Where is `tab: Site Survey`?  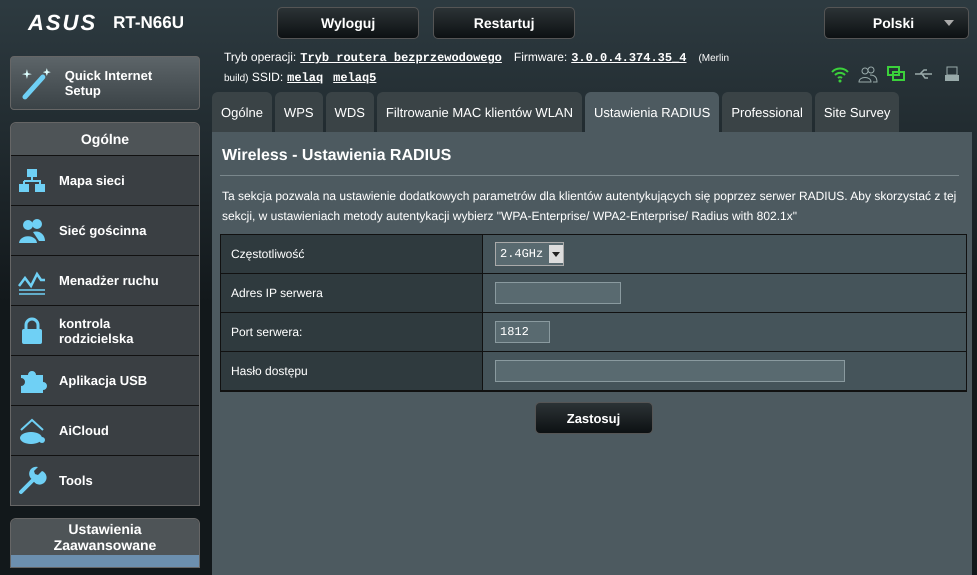 tab: Site Survey is located at coordinates (857, 112).